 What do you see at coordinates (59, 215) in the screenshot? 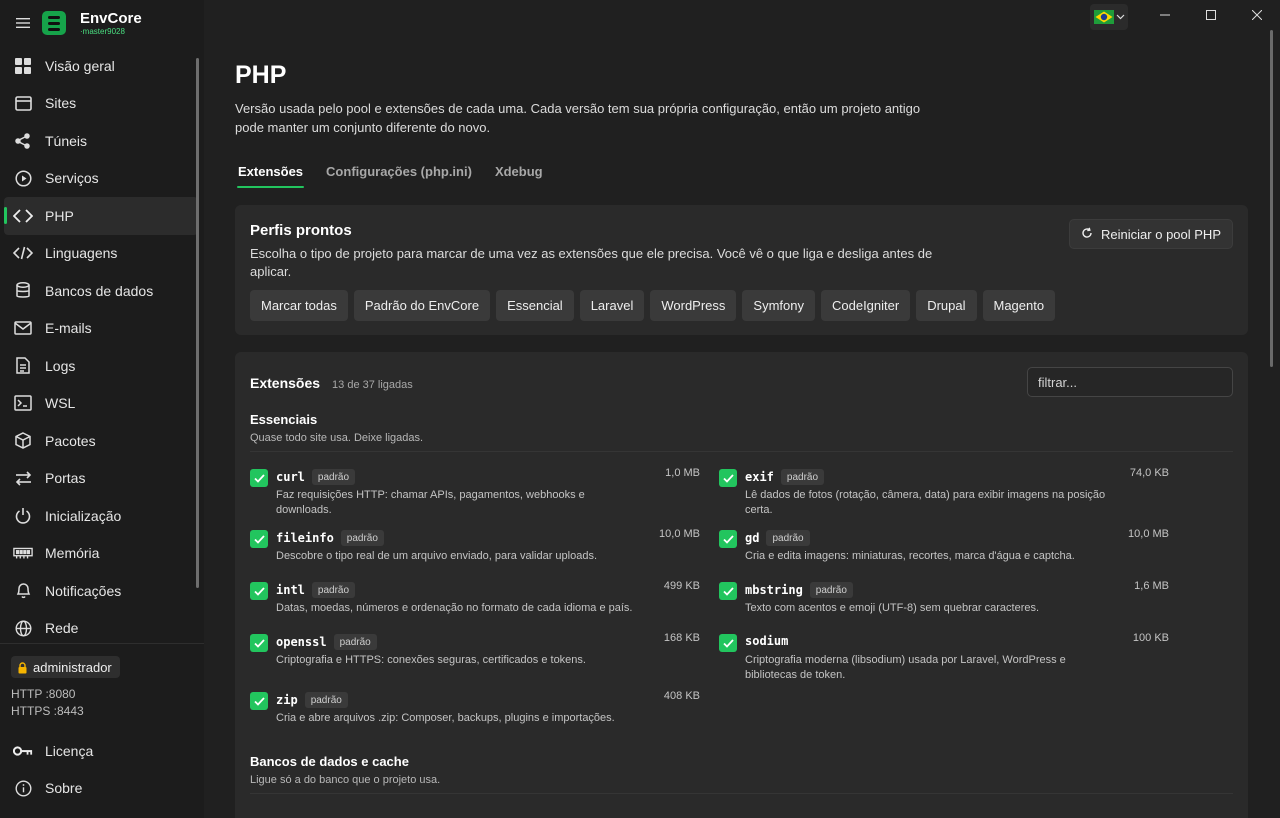
I see `sidebar-item-label: PHP` at bounding box center [59, 215].